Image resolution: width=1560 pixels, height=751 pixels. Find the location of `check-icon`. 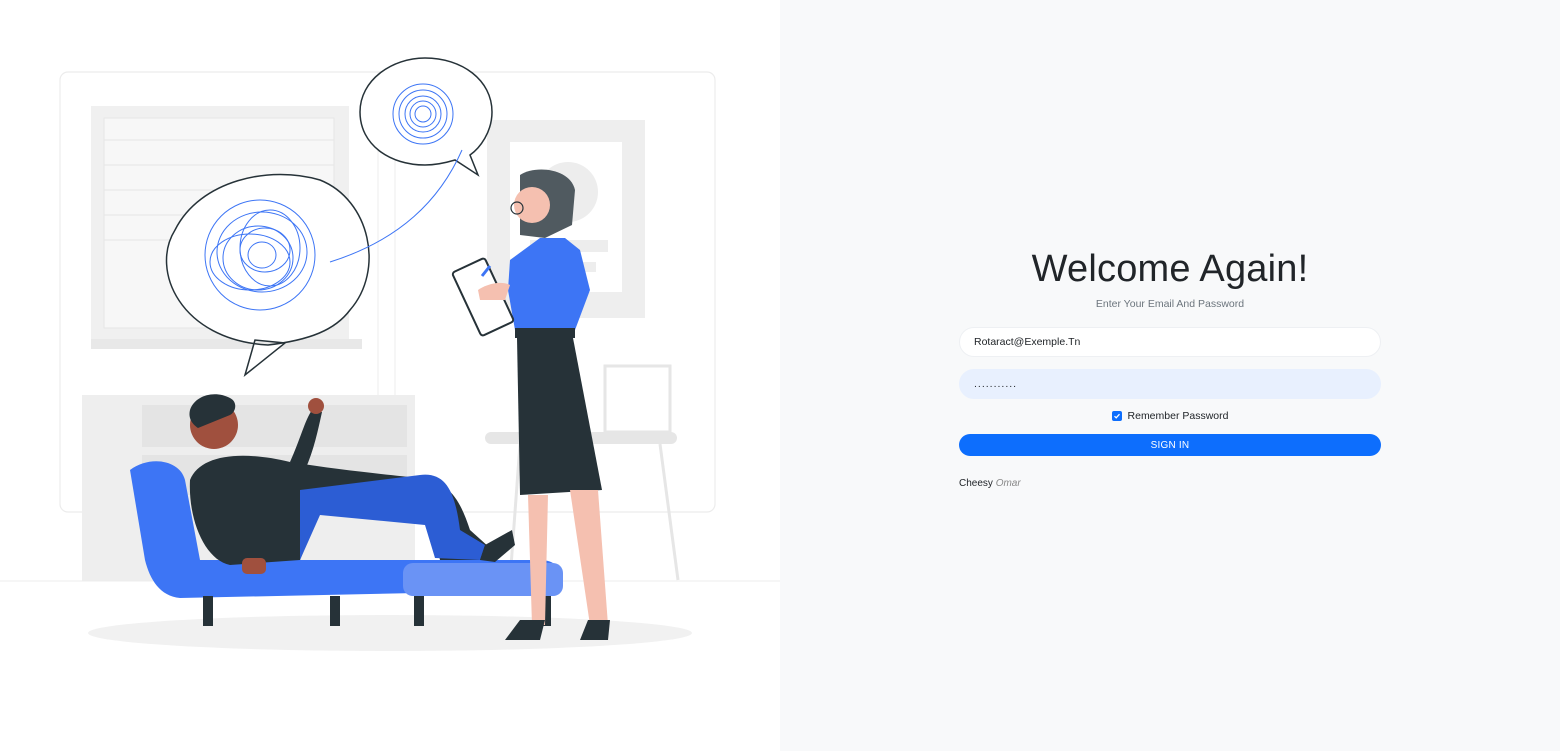

check-icon is located at coordinates (1116, 416).